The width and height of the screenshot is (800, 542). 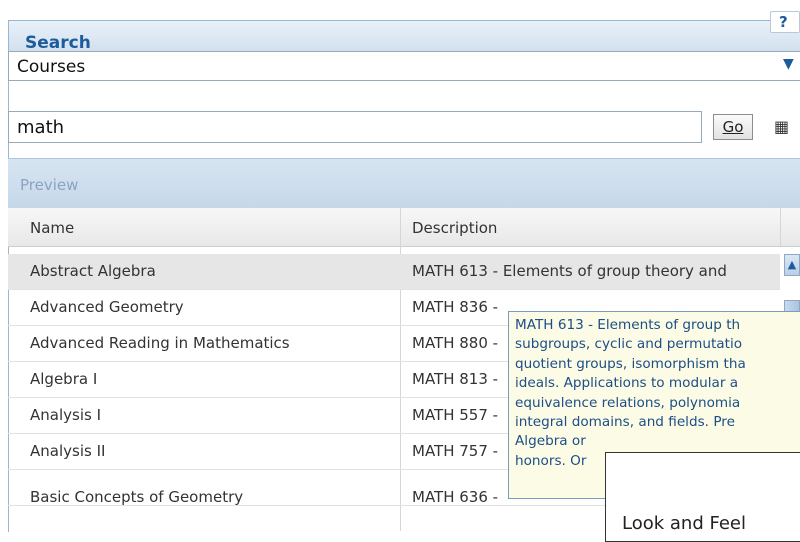 I want to click on look-and-feel-dialog: Look and Feel, so click(x=702, y=497).